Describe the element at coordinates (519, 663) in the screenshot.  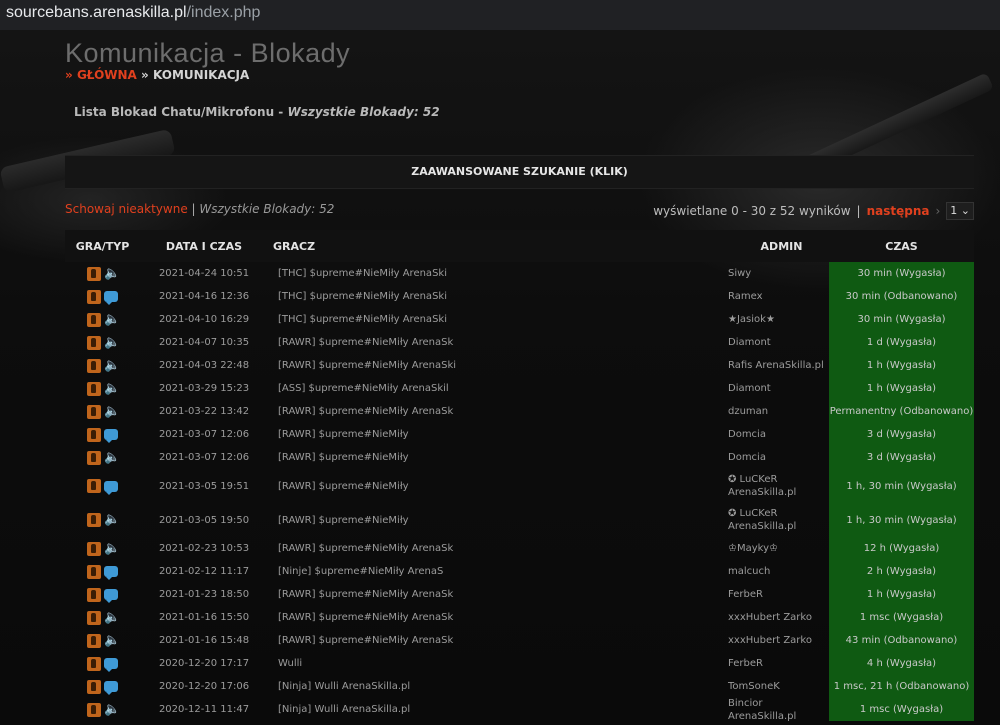
I see `table-row: 2020-12-20 17:17 Wulli FerbeR 4 h (Wygasła)` at that location.